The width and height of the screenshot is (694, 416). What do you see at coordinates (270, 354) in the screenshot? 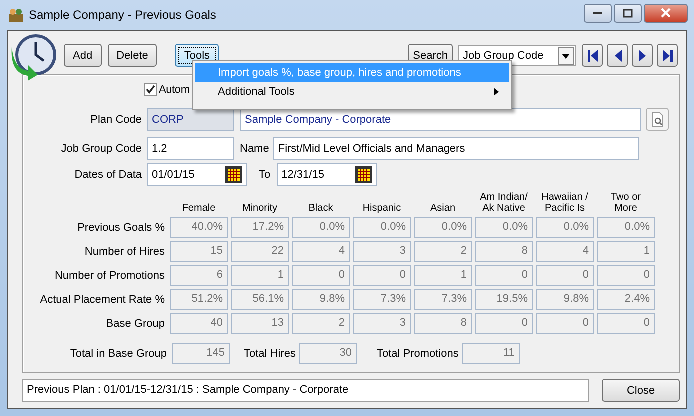
I see `total-label: Total Hires` at bounding box center [270, 354].